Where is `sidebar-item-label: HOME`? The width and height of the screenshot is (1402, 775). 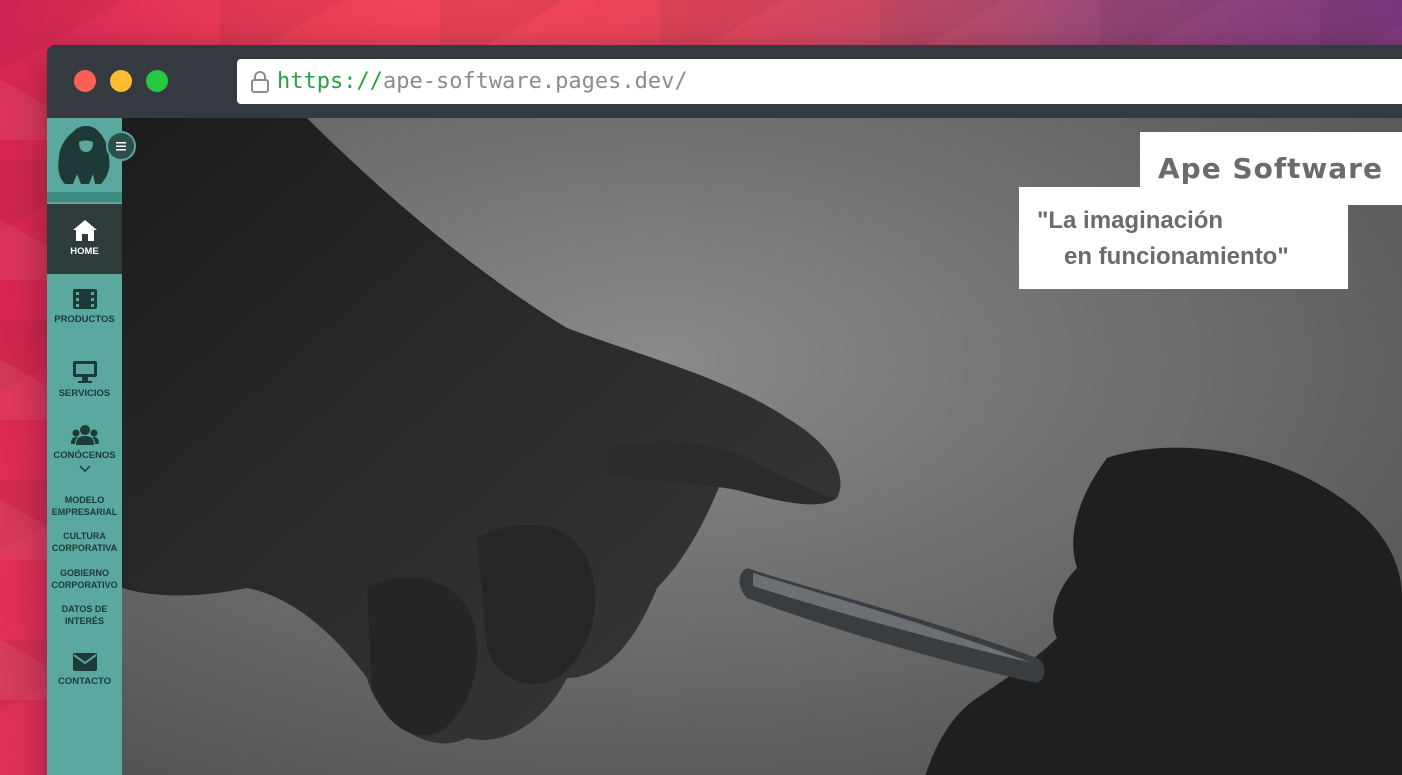
sidebar-item-label: HOME is located at coordinates (84, 251).